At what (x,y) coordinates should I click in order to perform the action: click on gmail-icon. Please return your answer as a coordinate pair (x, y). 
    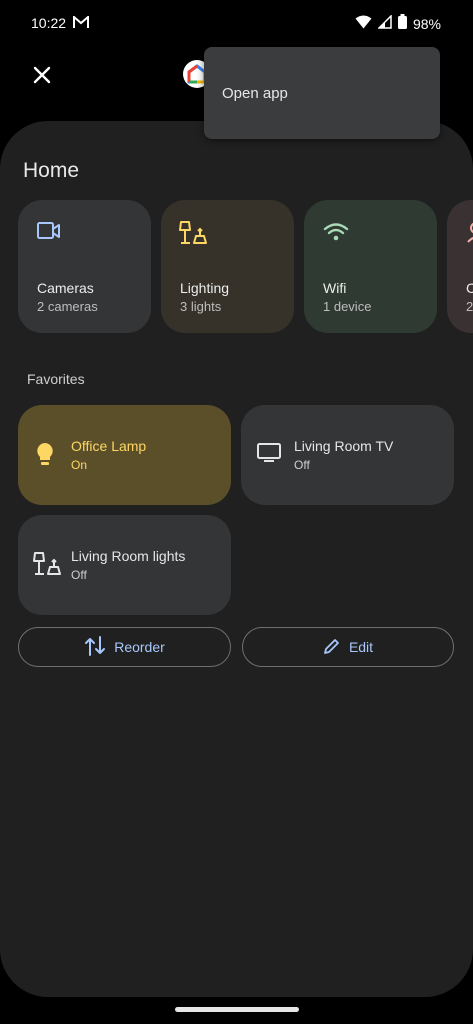
    Looking at the image, I should click on (81, 24).